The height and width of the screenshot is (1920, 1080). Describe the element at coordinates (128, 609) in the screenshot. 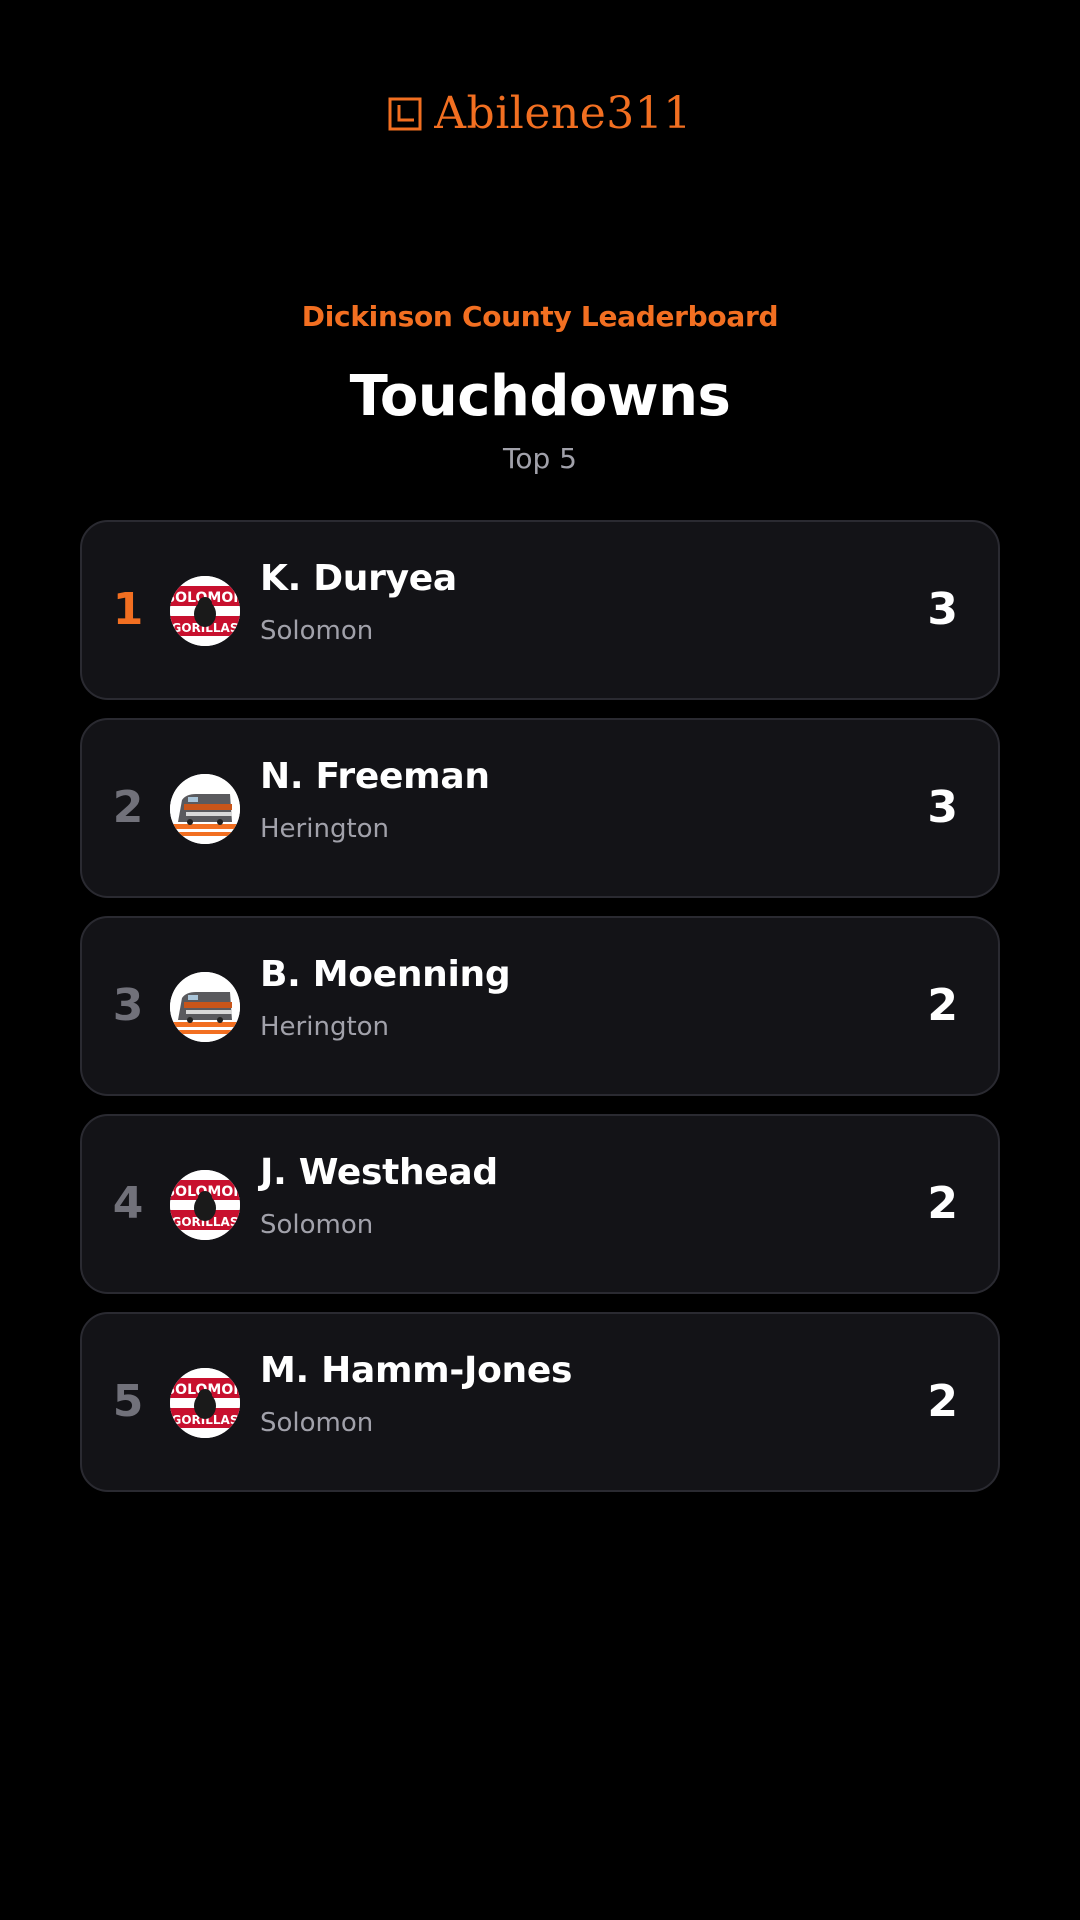

I see `rank-number: 1` at that location.